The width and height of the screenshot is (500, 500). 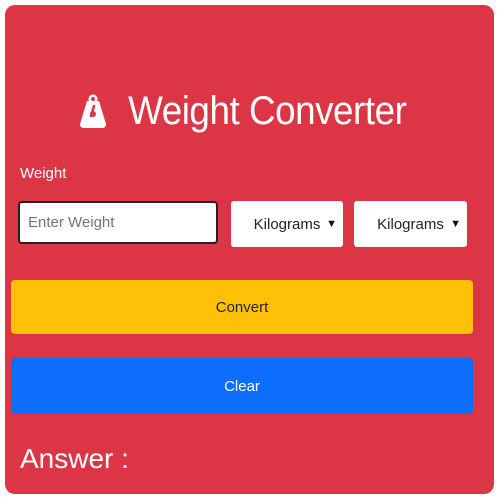 What do you see at coordinates (43, 173) in the screenshot?
I see `weight-label: Weight` at bounding box center [43, 173].